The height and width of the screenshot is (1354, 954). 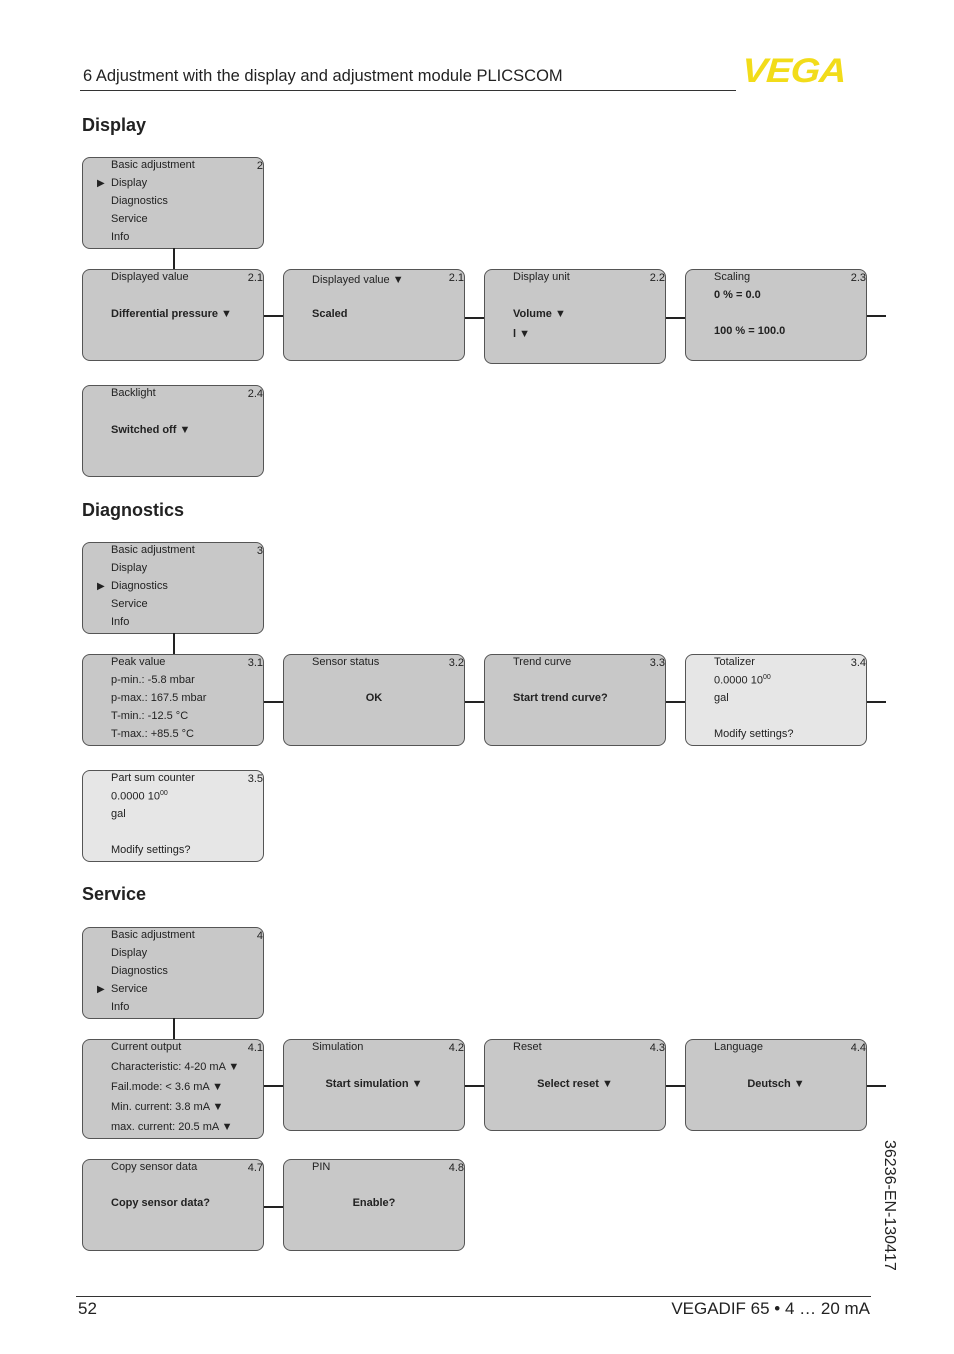 I want to click on box-trend-curve: Trend curve 3.3 Start trend curve?, so click(x=575, y=700).